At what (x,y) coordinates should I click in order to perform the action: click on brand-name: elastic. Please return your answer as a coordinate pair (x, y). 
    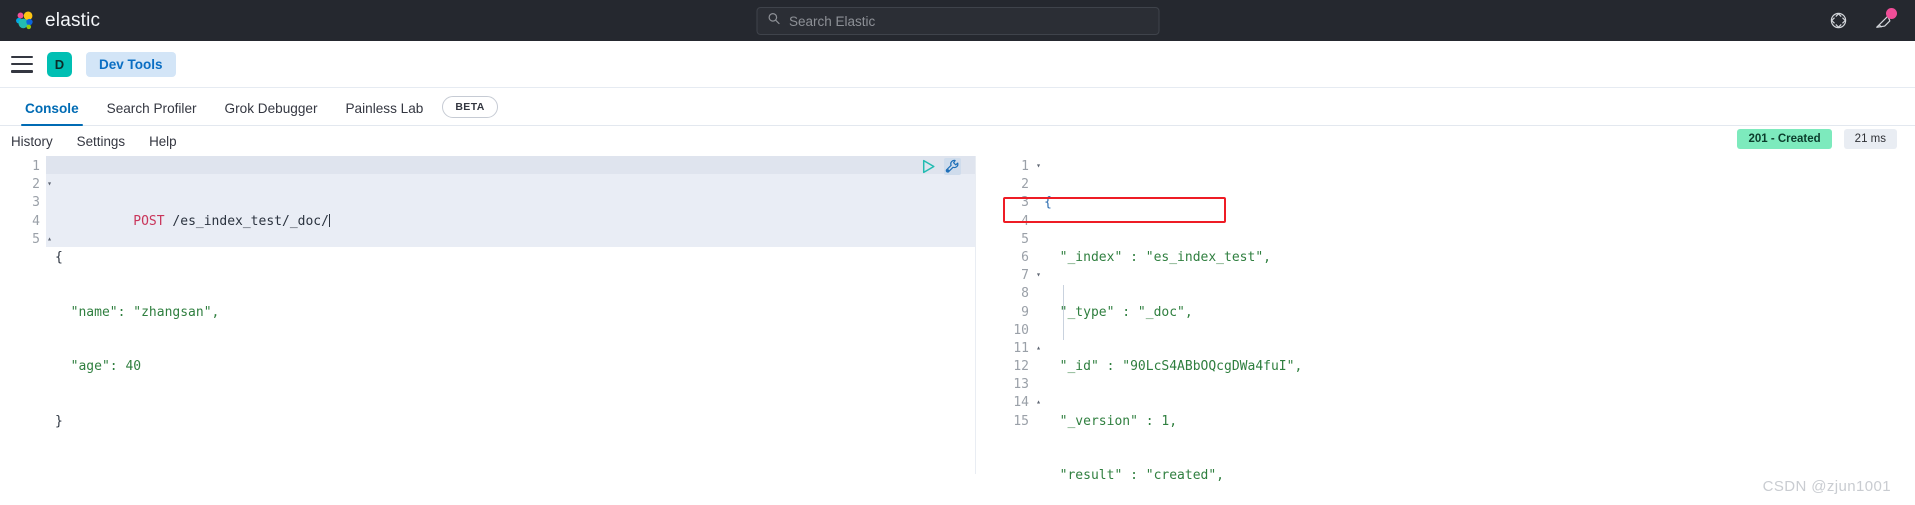
    Looking at the image, I should click on (73, 20).